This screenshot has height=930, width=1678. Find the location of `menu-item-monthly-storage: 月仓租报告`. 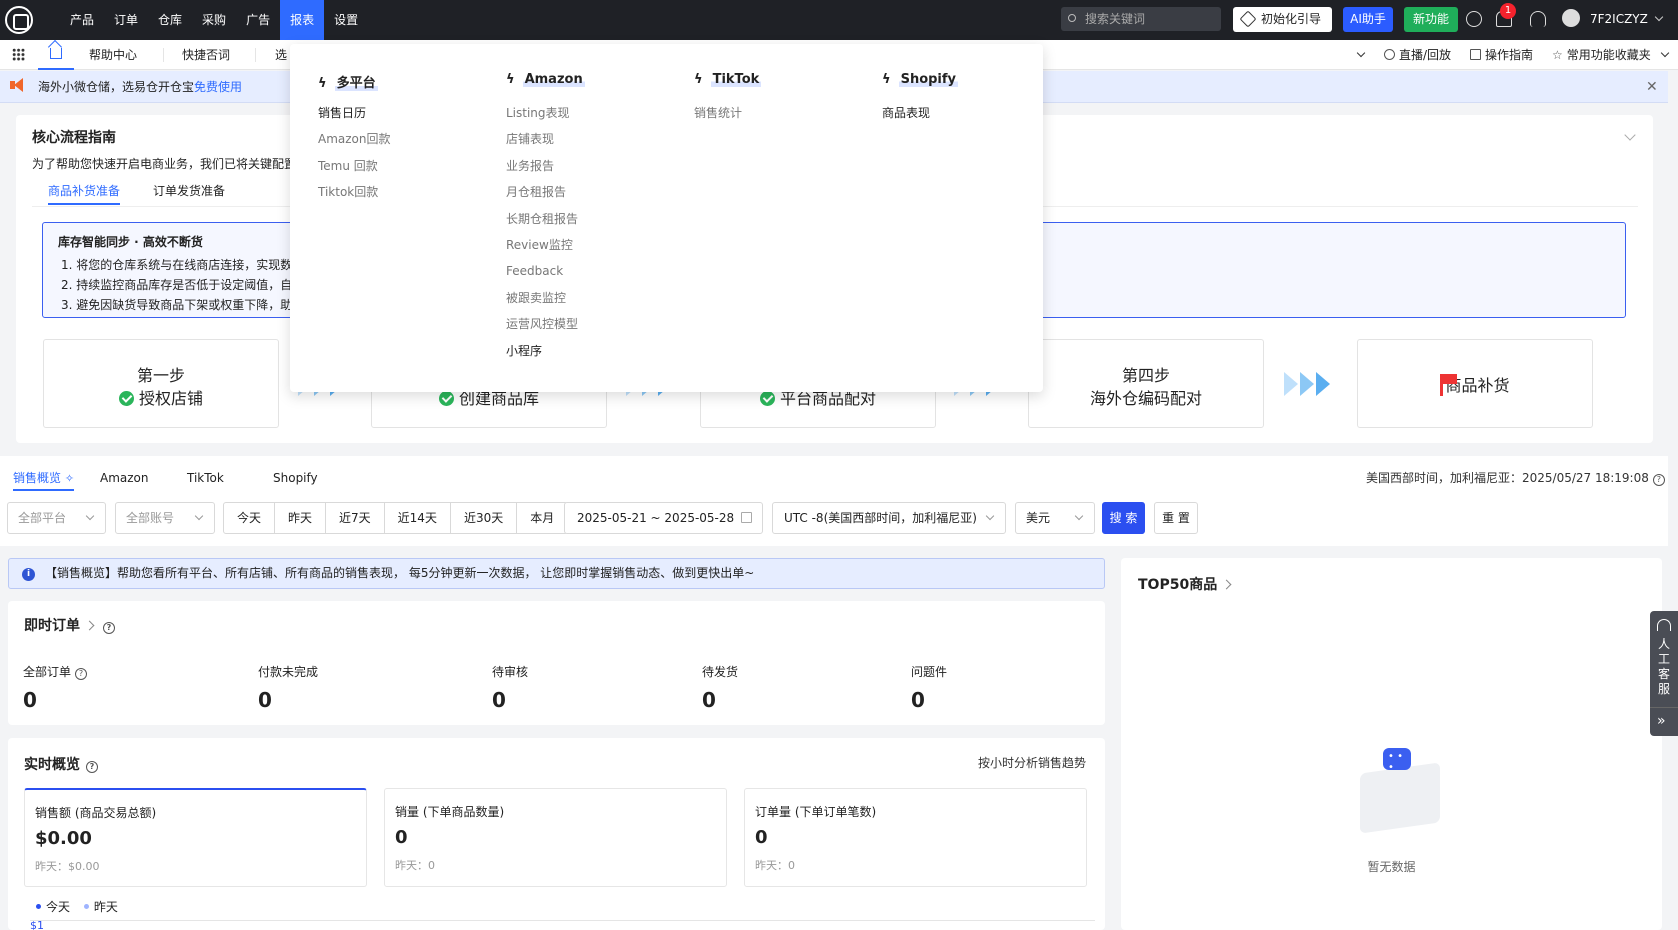

menu-item-monthly-storage: 月仓租报告 is located at coordinates (545, 196).